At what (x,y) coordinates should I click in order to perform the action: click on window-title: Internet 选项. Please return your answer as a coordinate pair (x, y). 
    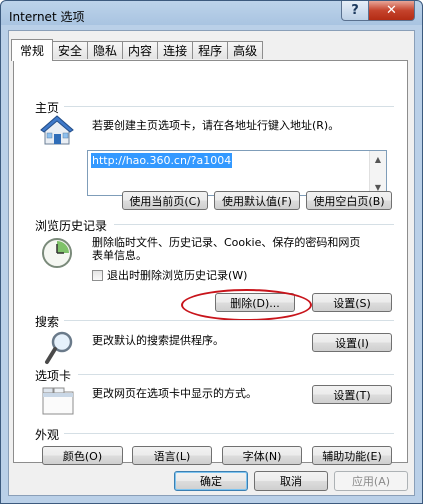
    Looking at the image, I should click on (47, 17).